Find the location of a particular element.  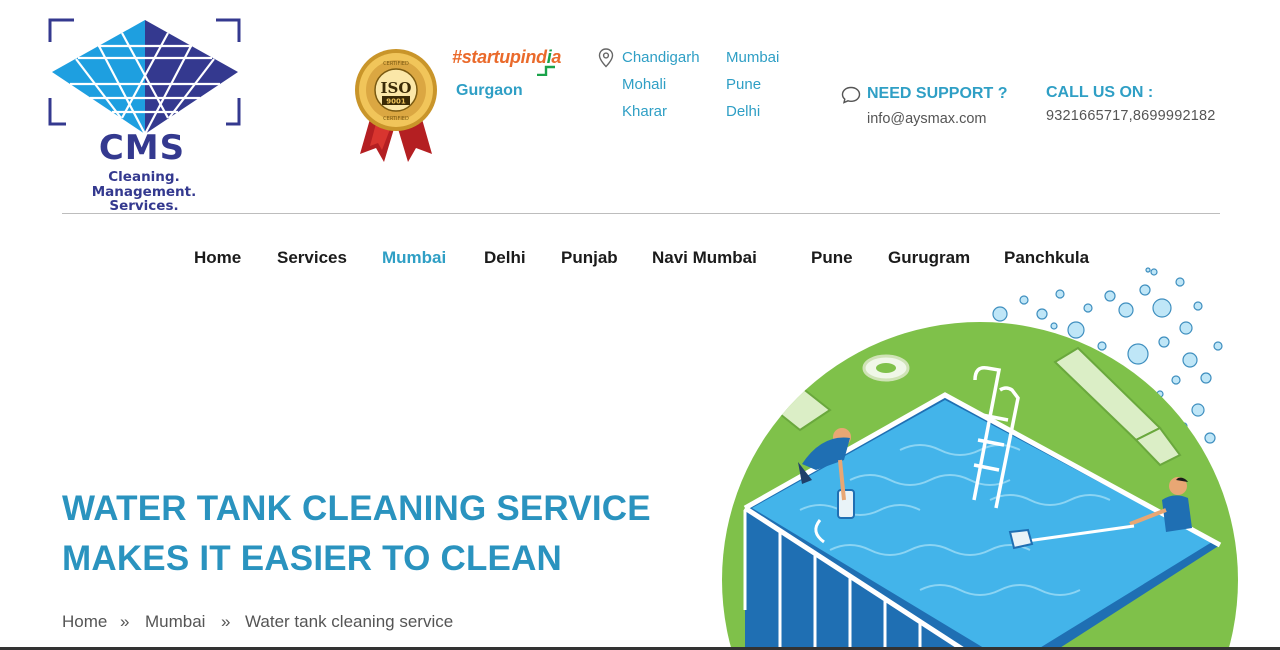

locations-column-1: Chandigarh Mohali Kharar is located at coordinates (661, 84).